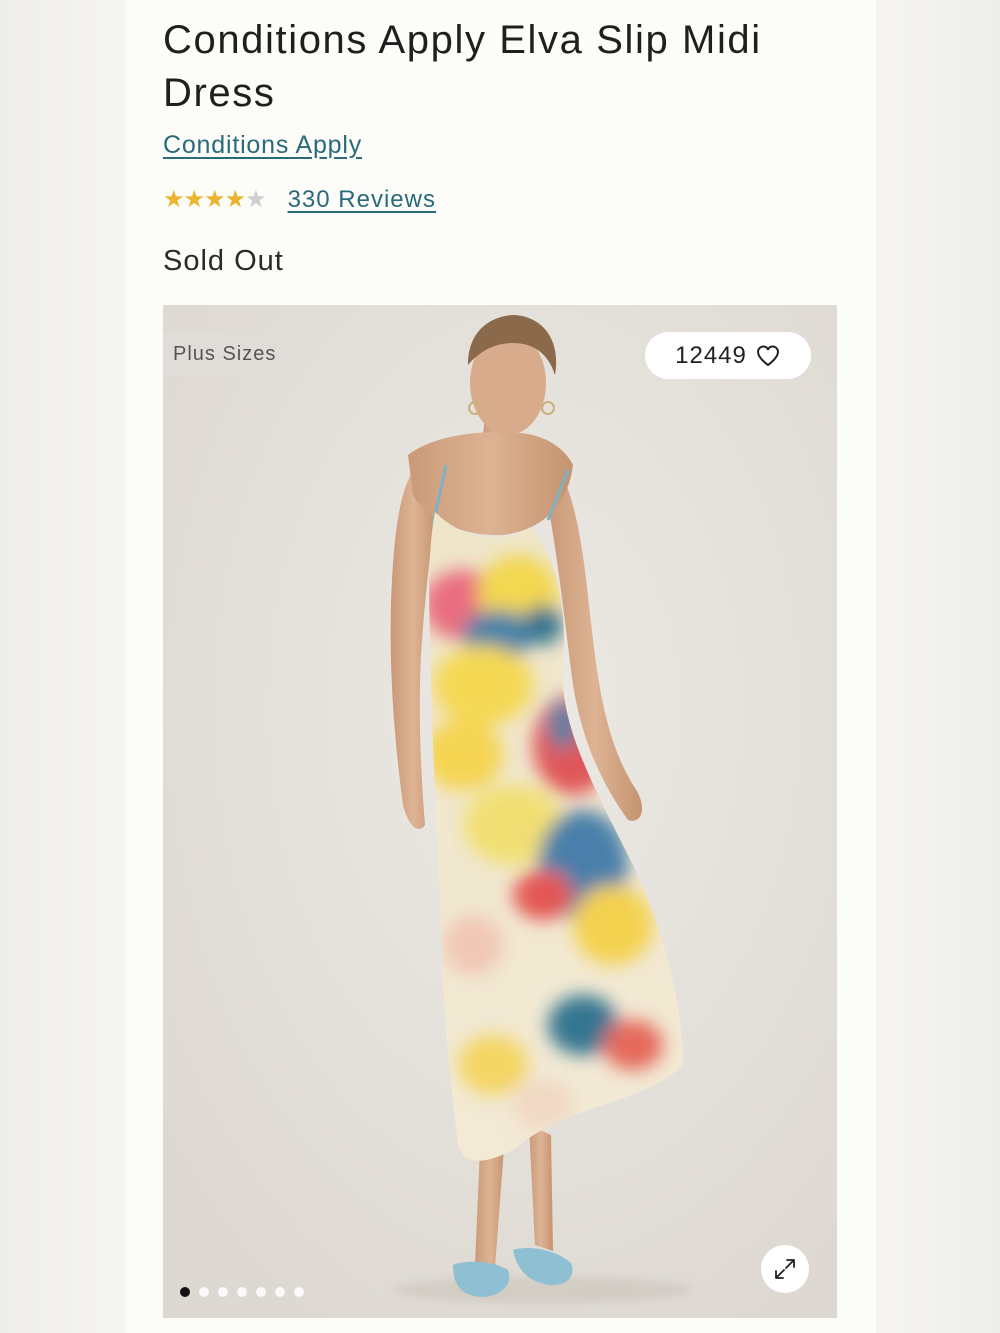 This screenshot has width=1000, height=1333. I want to click on product-title: Conditions Apply Elva Slip Midi Dress, so click(462, 66).